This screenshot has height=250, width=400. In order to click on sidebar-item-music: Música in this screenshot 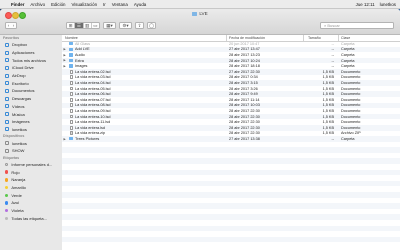, I will do `click(31, 114)`.